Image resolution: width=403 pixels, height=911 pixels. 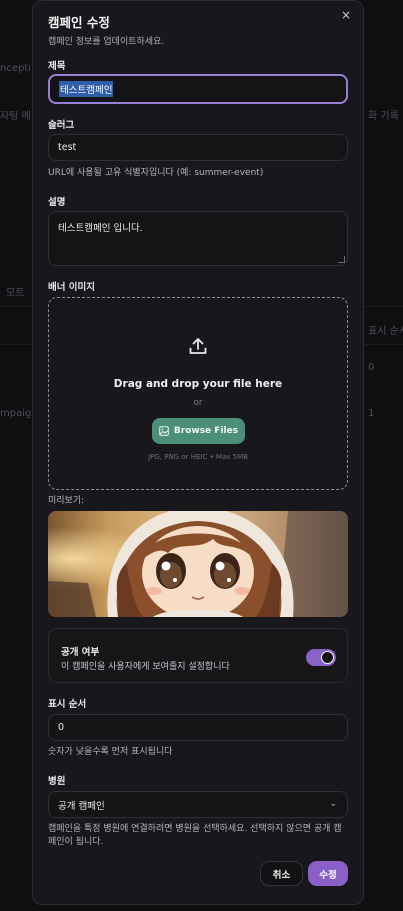 I want to click on image-icon, so click(x=164, y=431).